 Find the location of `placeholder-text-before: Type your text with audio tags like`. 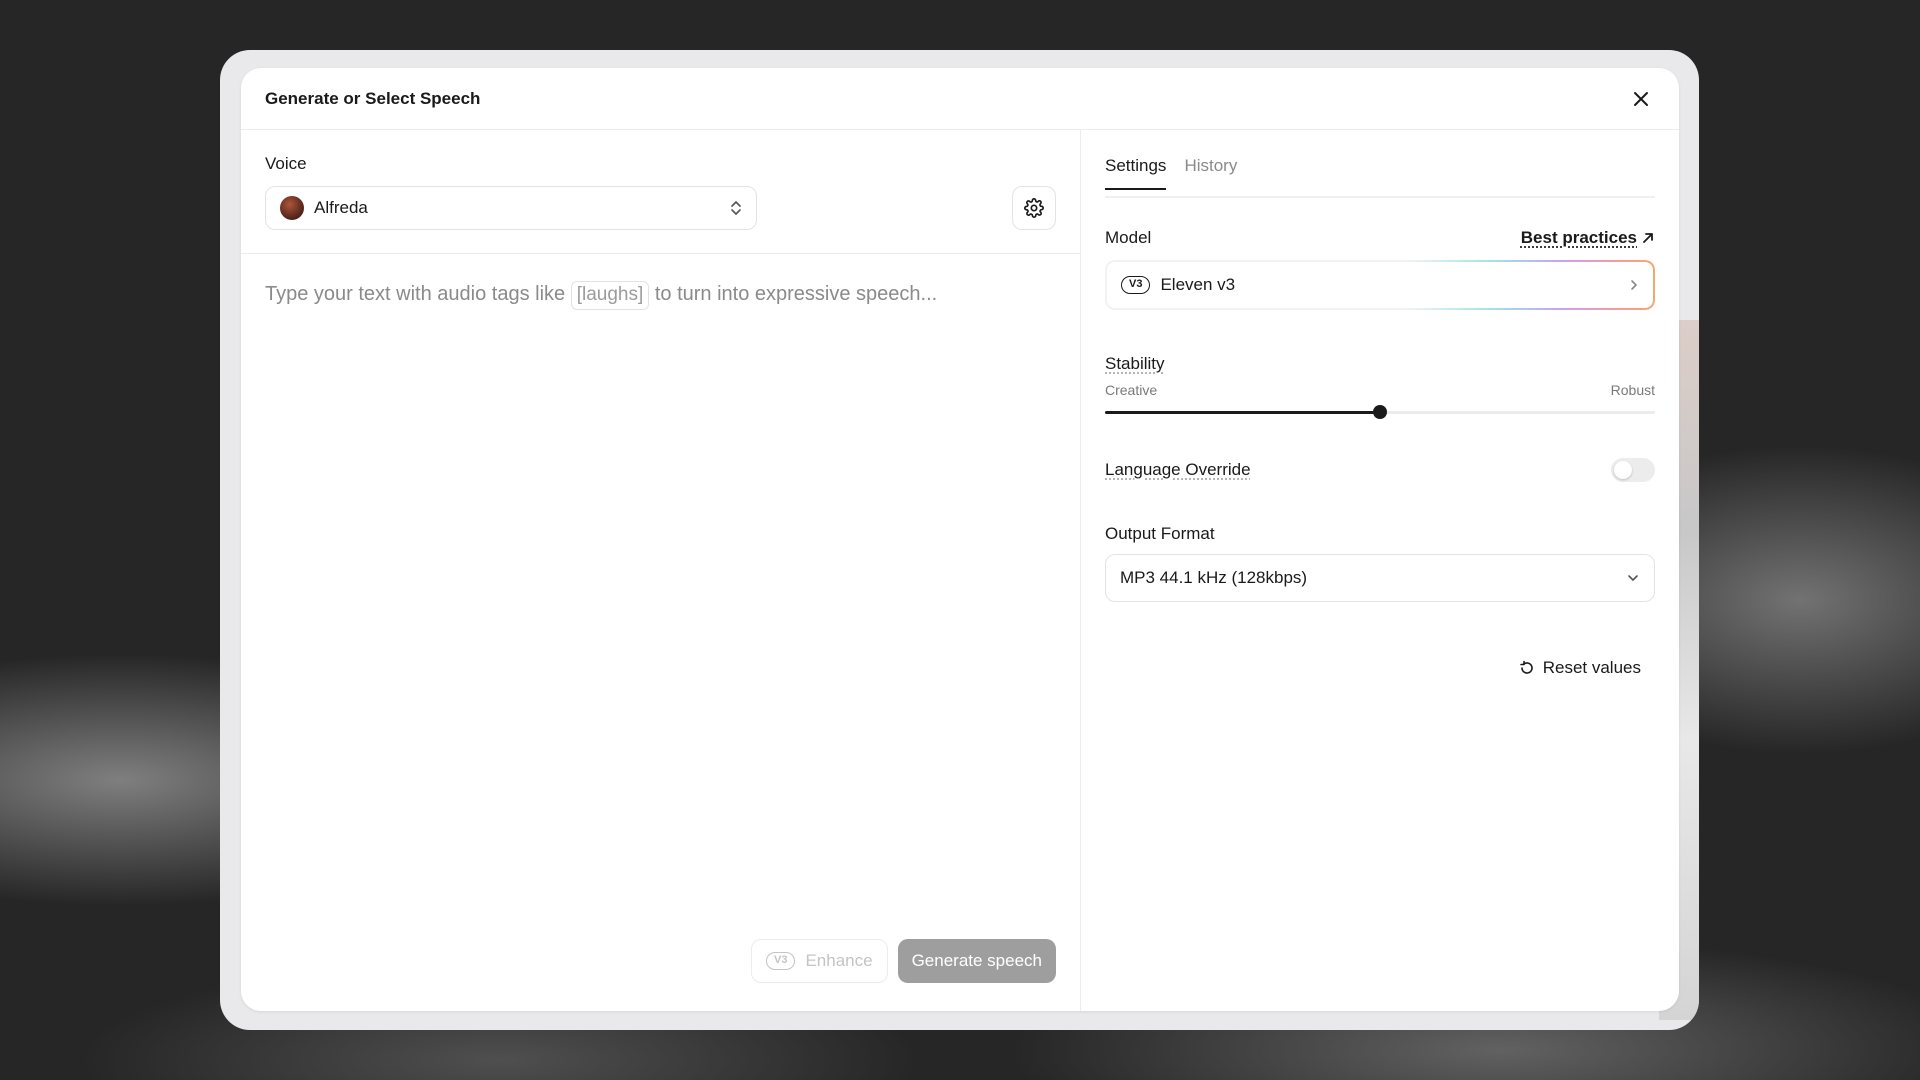

placeholder-text-before: Type your text with audio tags like is located at coordinates (415, 294).